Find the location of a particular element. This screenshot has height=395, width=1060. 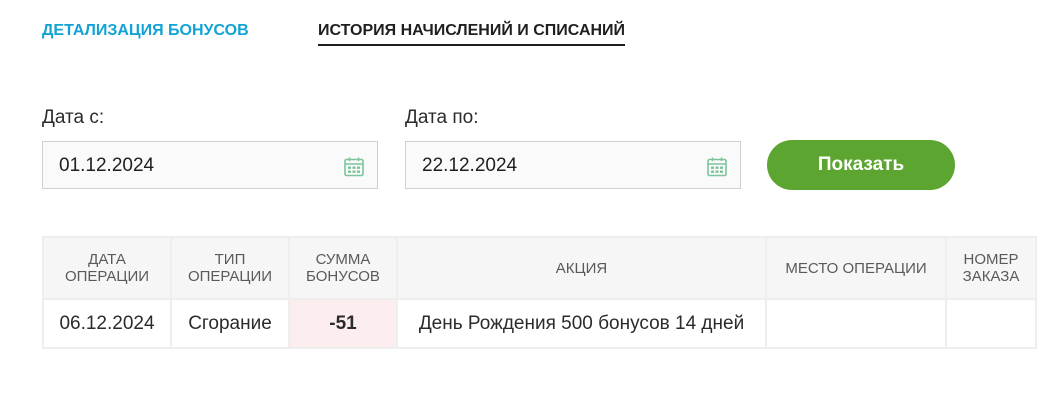

column-header-type: ТИП ОПЕРАЦИИ is located at coordinates (230, 268).